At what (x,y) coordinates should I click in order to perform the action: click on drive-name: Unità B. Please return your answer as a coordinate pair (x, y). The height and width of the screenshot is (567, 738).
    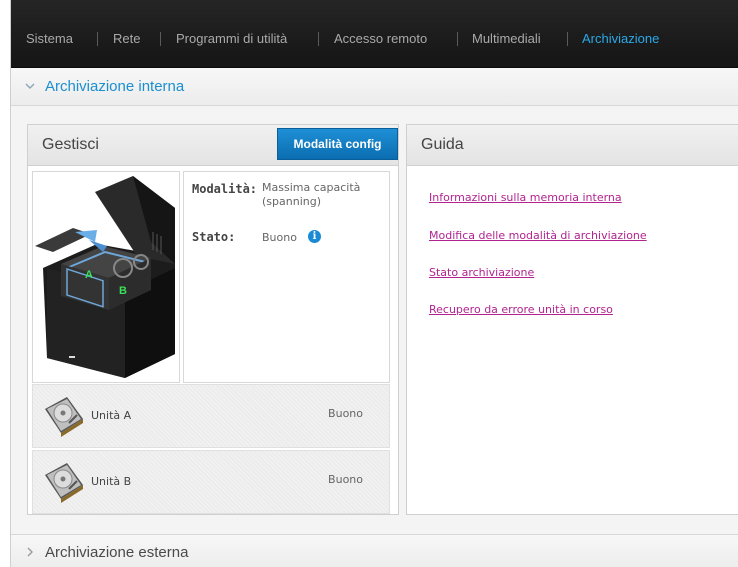
    Looking at the image, I should click on (111, 481).